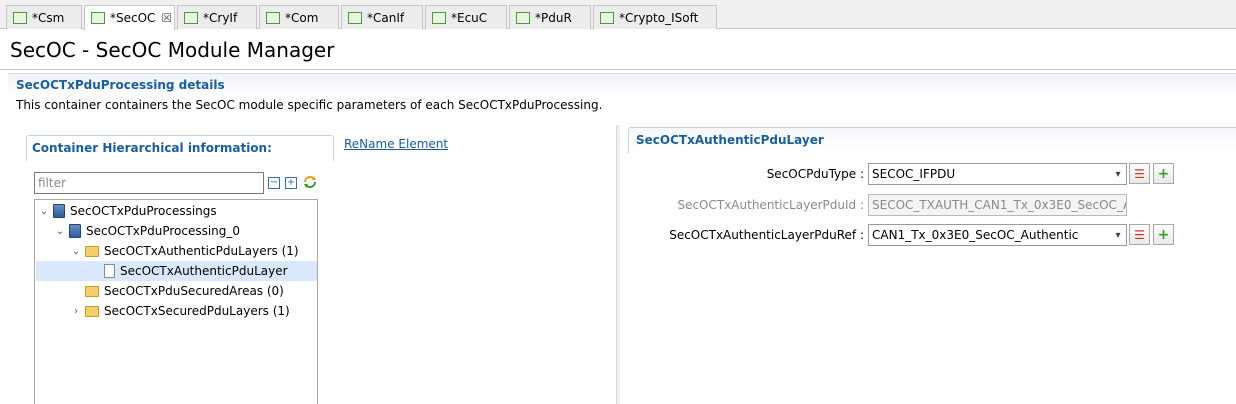  What do you see at coordinates (48, 17) in the screenshot?
I see `tab-label: *Csm` at bounding box center [48, 17].